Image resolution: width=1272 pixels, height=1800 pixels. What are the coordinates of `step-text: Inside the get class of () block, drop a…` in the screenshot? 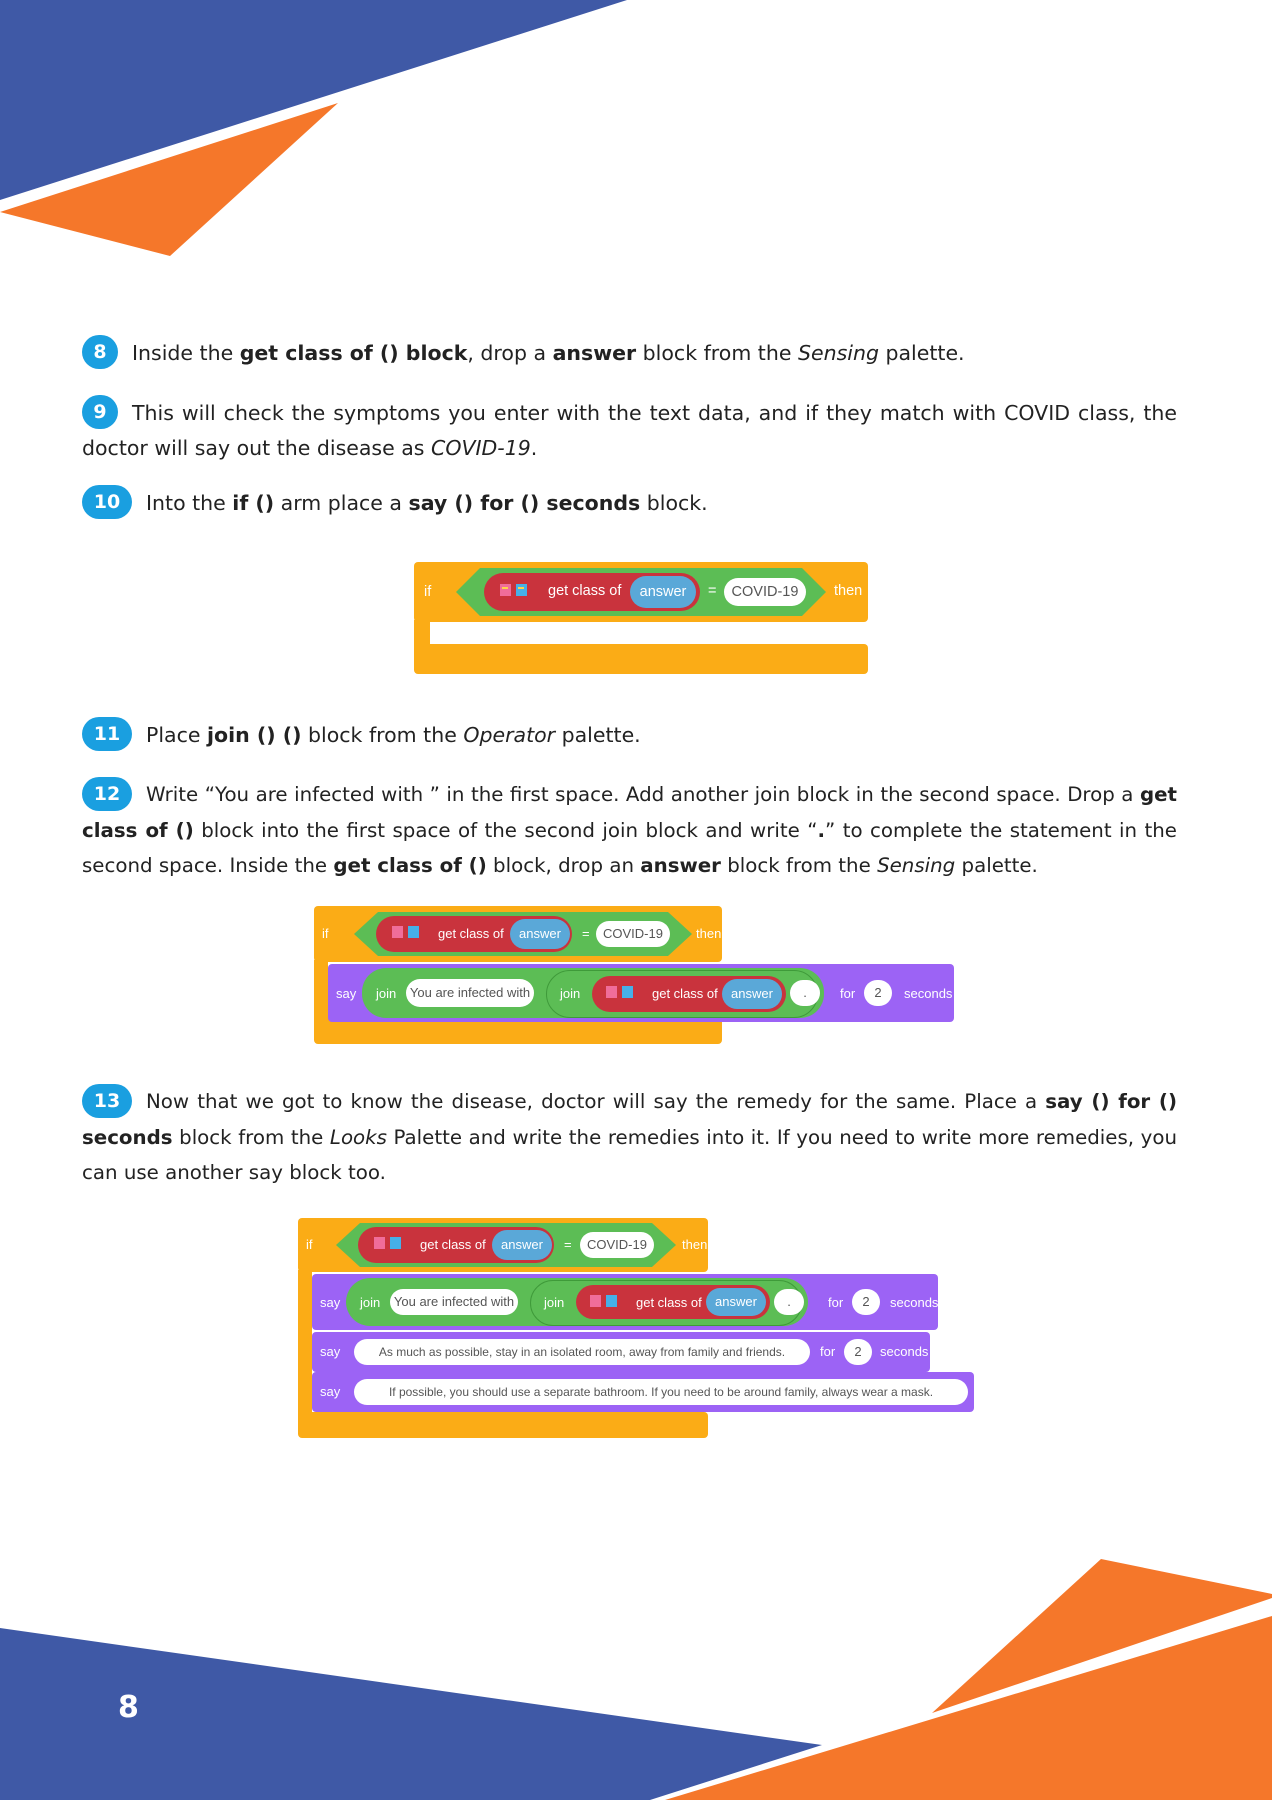 It's located at (548, 353).